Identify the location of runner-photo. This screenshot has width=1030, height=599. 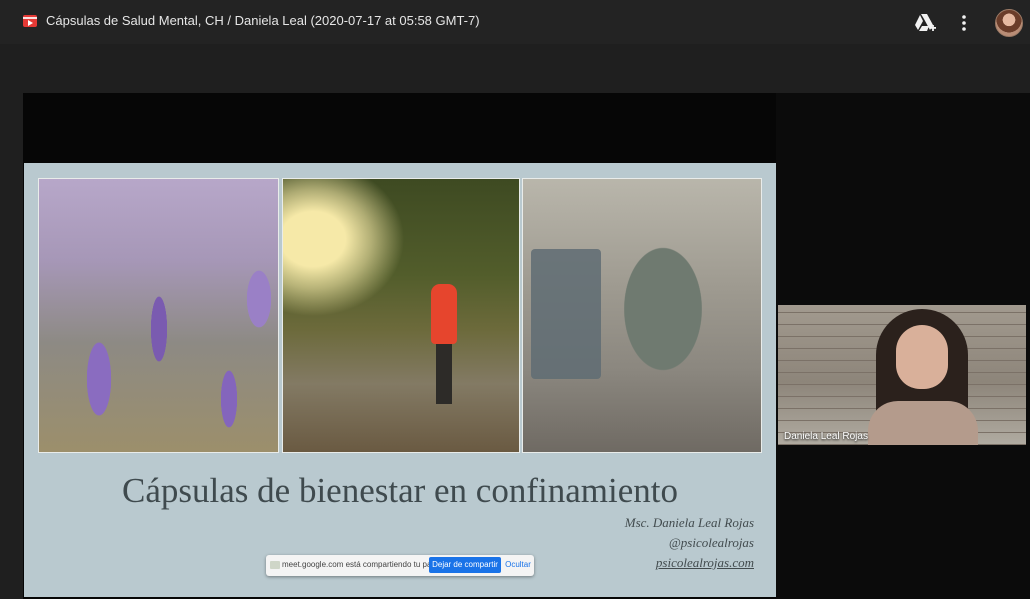
(401, 315).